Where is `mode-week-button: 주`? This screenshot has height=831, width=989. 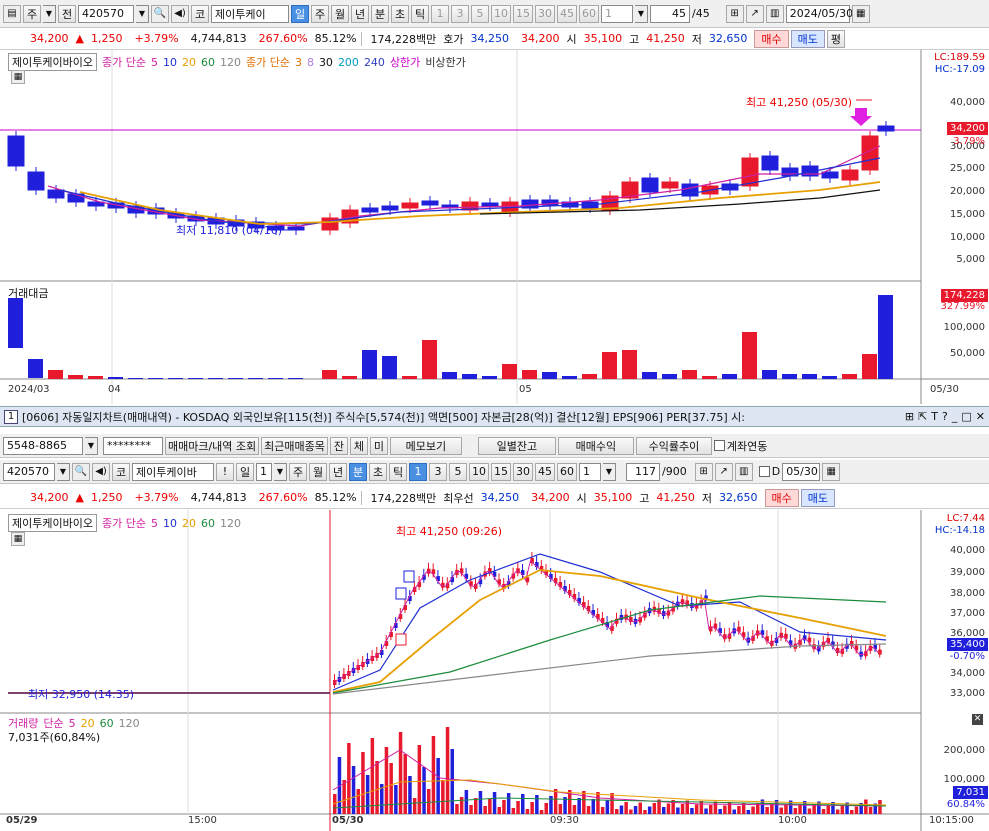
mode-week-button: 주 is located at coordinates (32, 13).